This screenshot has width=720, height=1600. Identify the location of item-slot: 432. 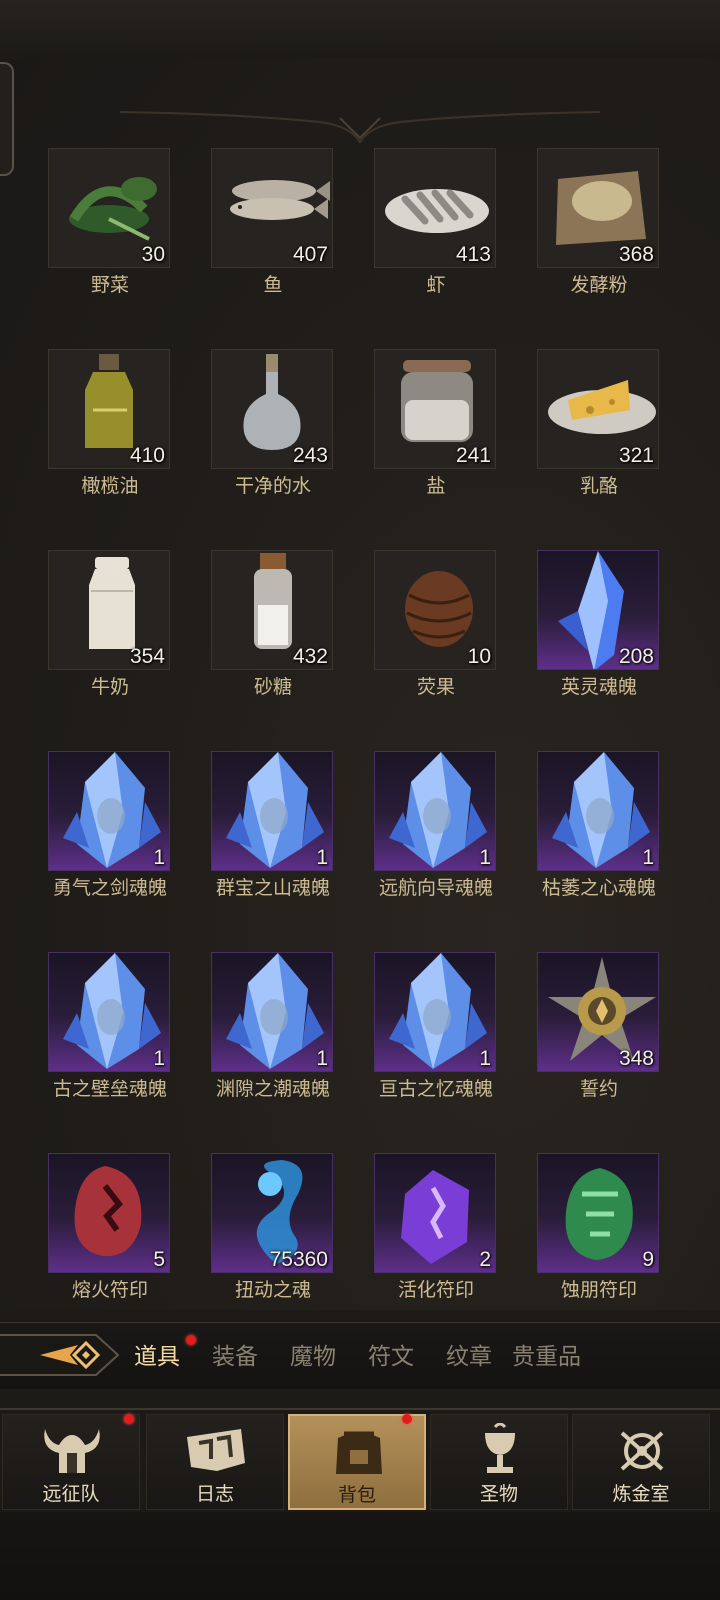
(272, 610).